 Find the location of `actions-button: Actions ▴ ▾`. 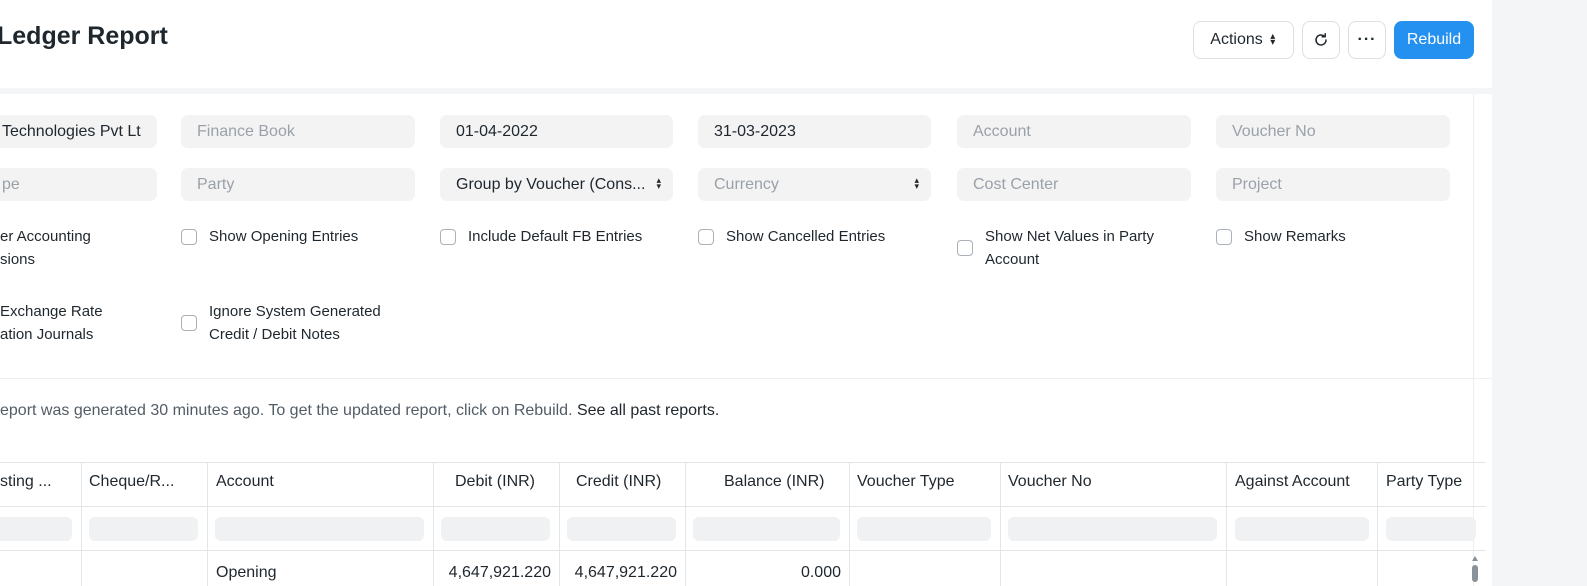

actions-button: Actions ▴ ▾ is located at coordinates (1243, 40).